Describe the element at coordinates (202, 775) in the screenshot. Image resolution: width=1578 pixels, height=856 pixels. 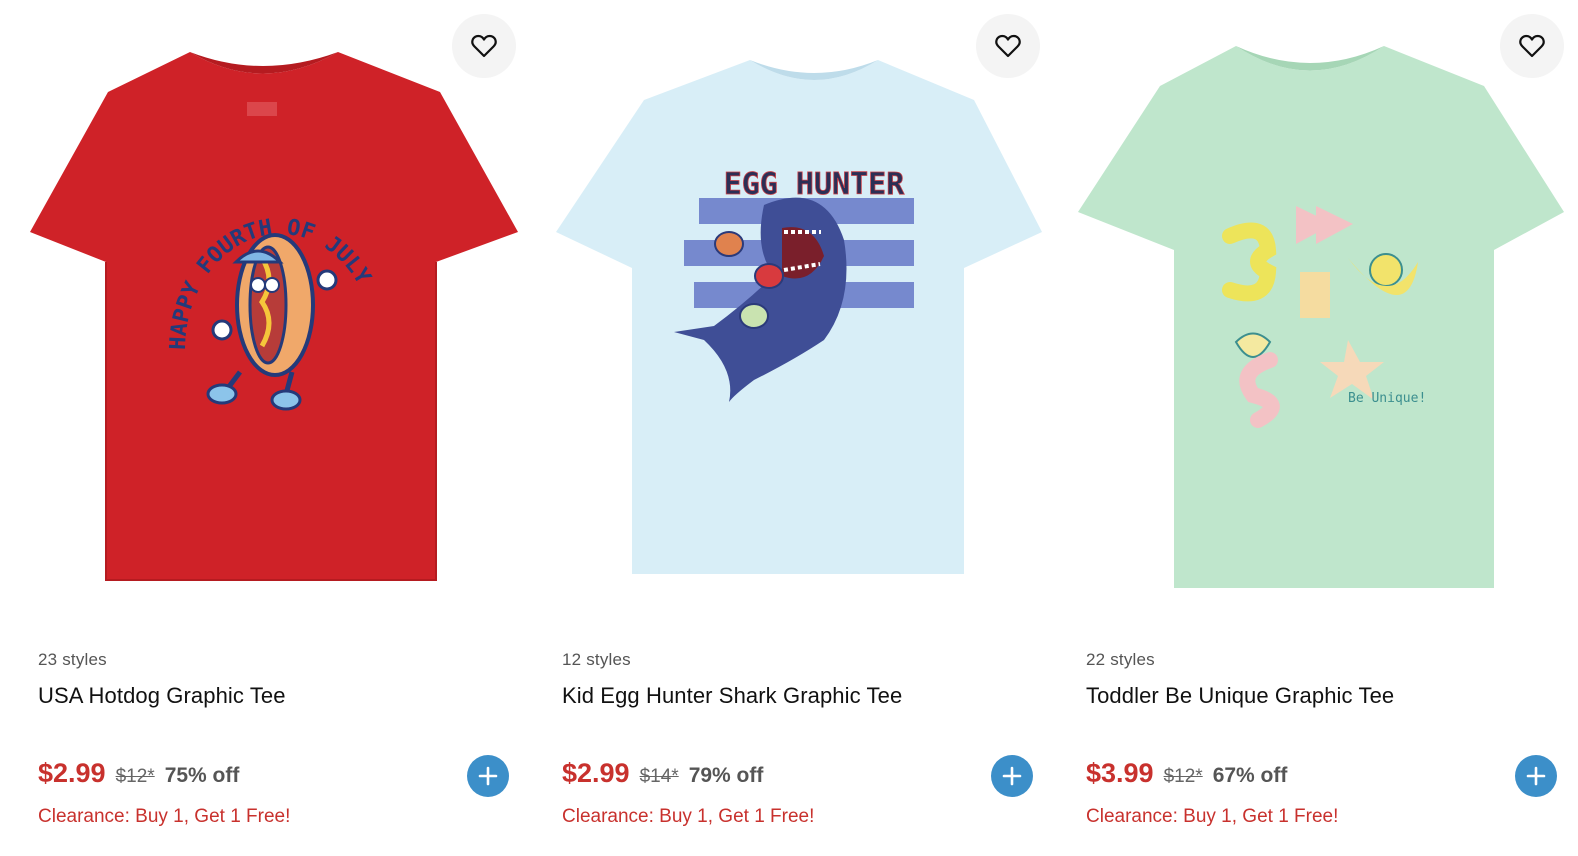
I see `discount-label: 75% off` at that location.